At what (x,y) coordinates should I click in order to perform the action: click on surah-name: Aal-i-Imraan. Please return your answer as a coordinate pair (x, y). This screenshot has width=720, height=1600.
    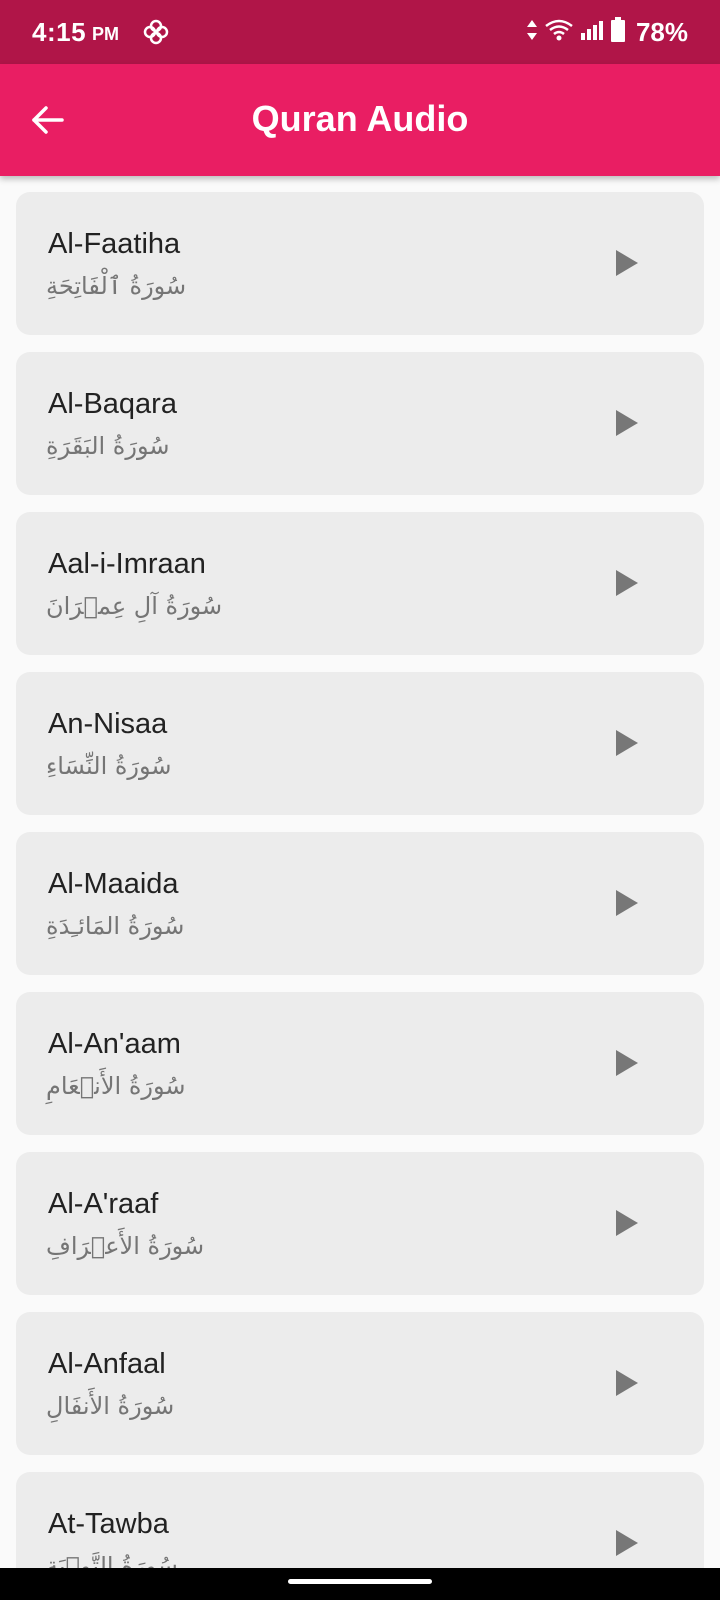
    Looking at the image, I should click on (127, 564).